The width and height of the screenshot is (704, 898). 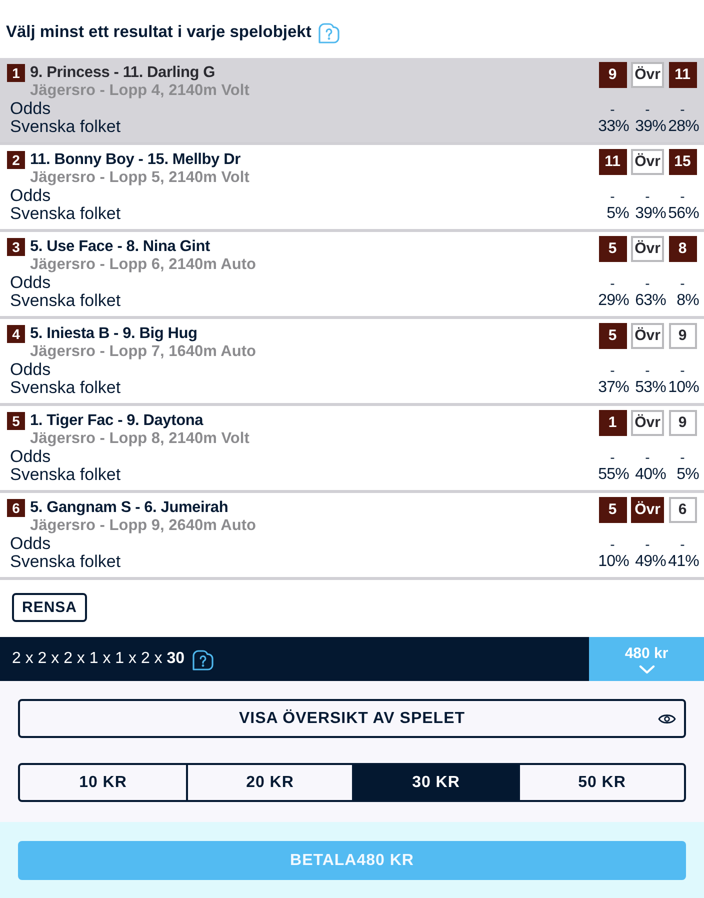 I want to click on eye-icon, so click(x=667, y=718).